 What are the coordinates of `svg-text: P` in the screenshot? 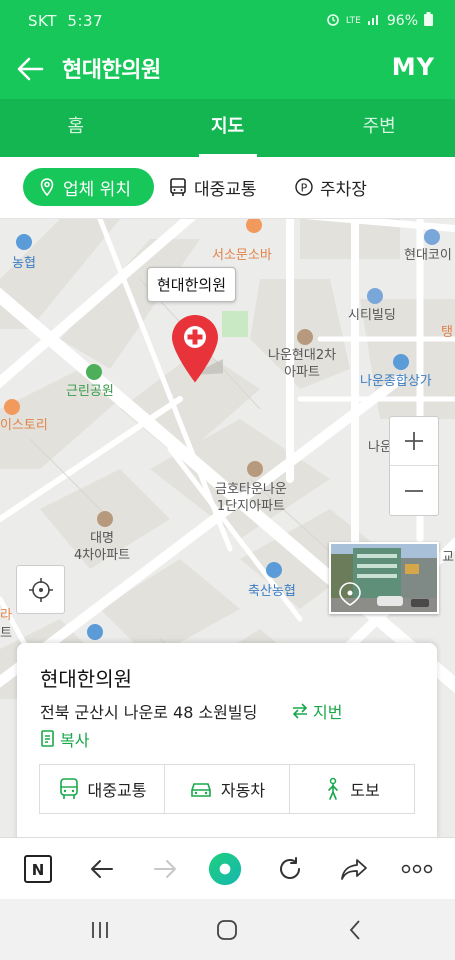 It's located at (304, 188).